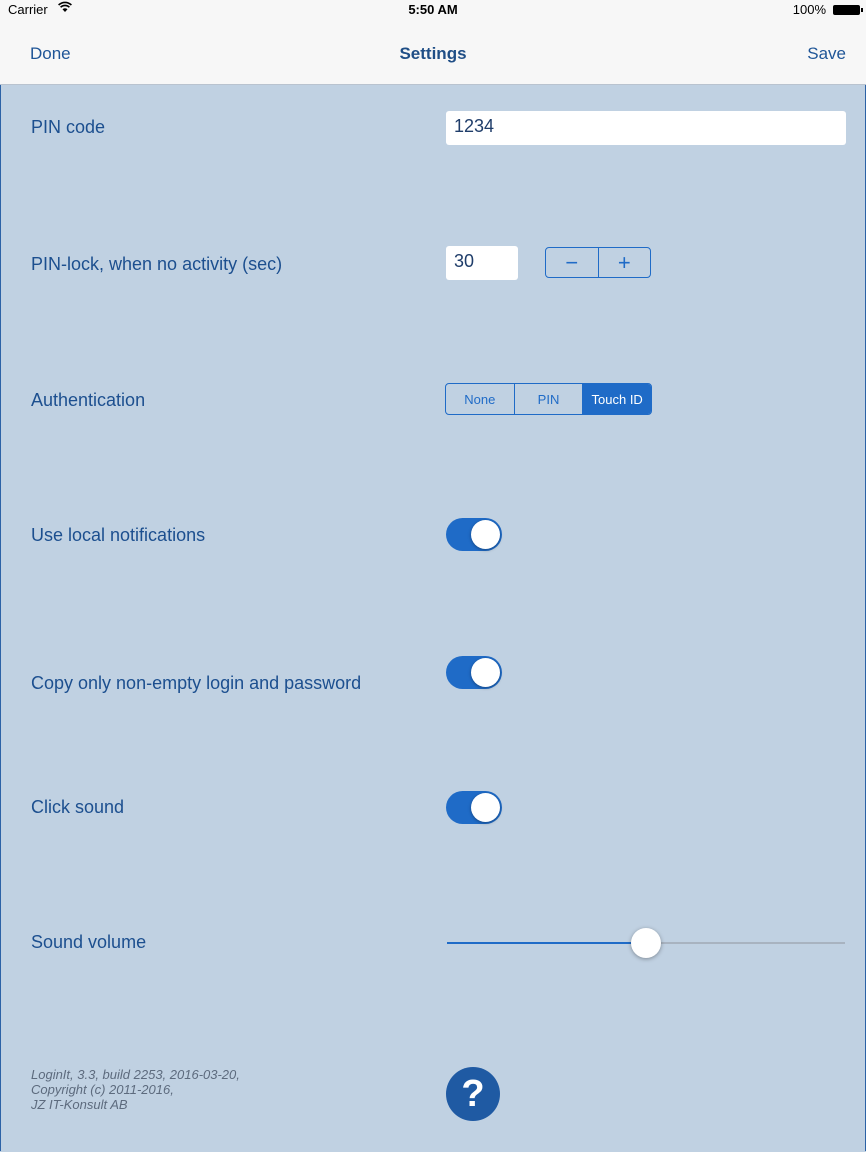  I want to click on navigation-bar: Done Settings Save, so click(433, 52).